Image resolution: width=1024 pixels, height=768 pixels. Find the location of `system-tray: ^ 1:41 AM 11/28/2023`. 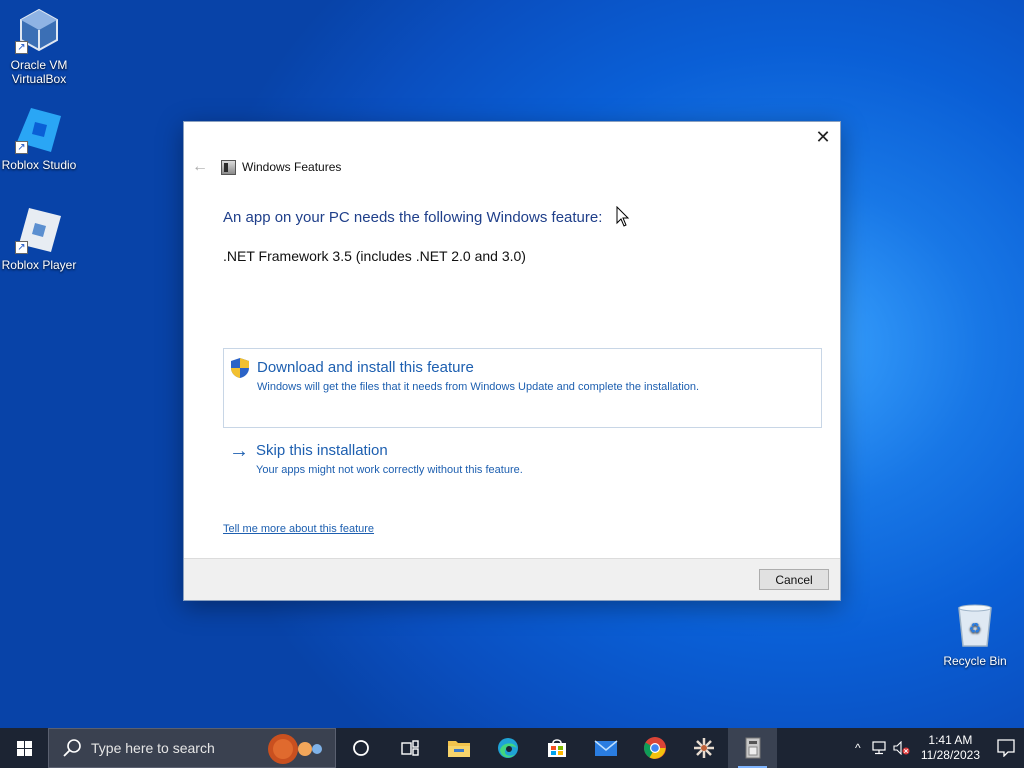

system-tray: ^ 1:41 AM 11/28/2023 is located at coordinates (935, 748).